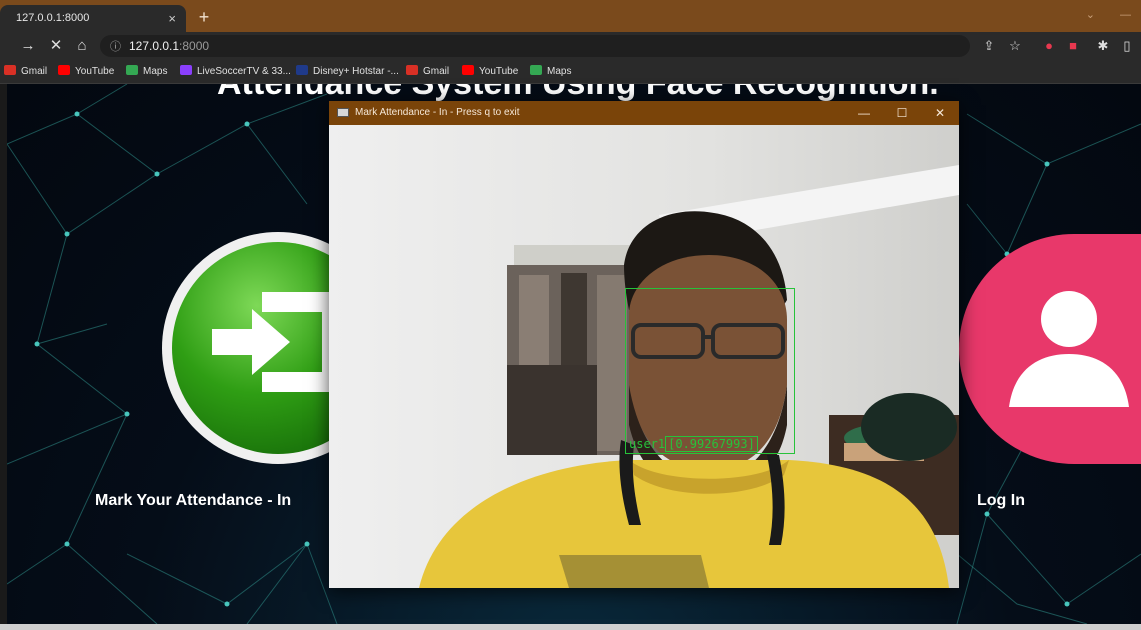  What do you see at coordinates (711, 444) in the screenshot?
I see `detection-confidence: [0.99267993]` at bounding box center [711, 444].